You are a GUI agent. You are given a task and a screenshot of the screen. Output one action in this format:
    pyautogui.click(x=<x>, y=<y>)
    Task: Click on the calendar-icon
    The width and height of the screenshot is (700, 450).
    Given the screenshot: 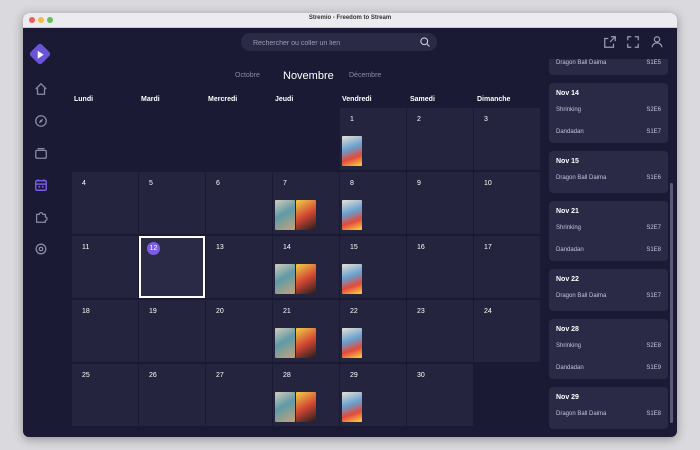 What is the action you would take?
    pyautogui.click(x=41, y=185)
    